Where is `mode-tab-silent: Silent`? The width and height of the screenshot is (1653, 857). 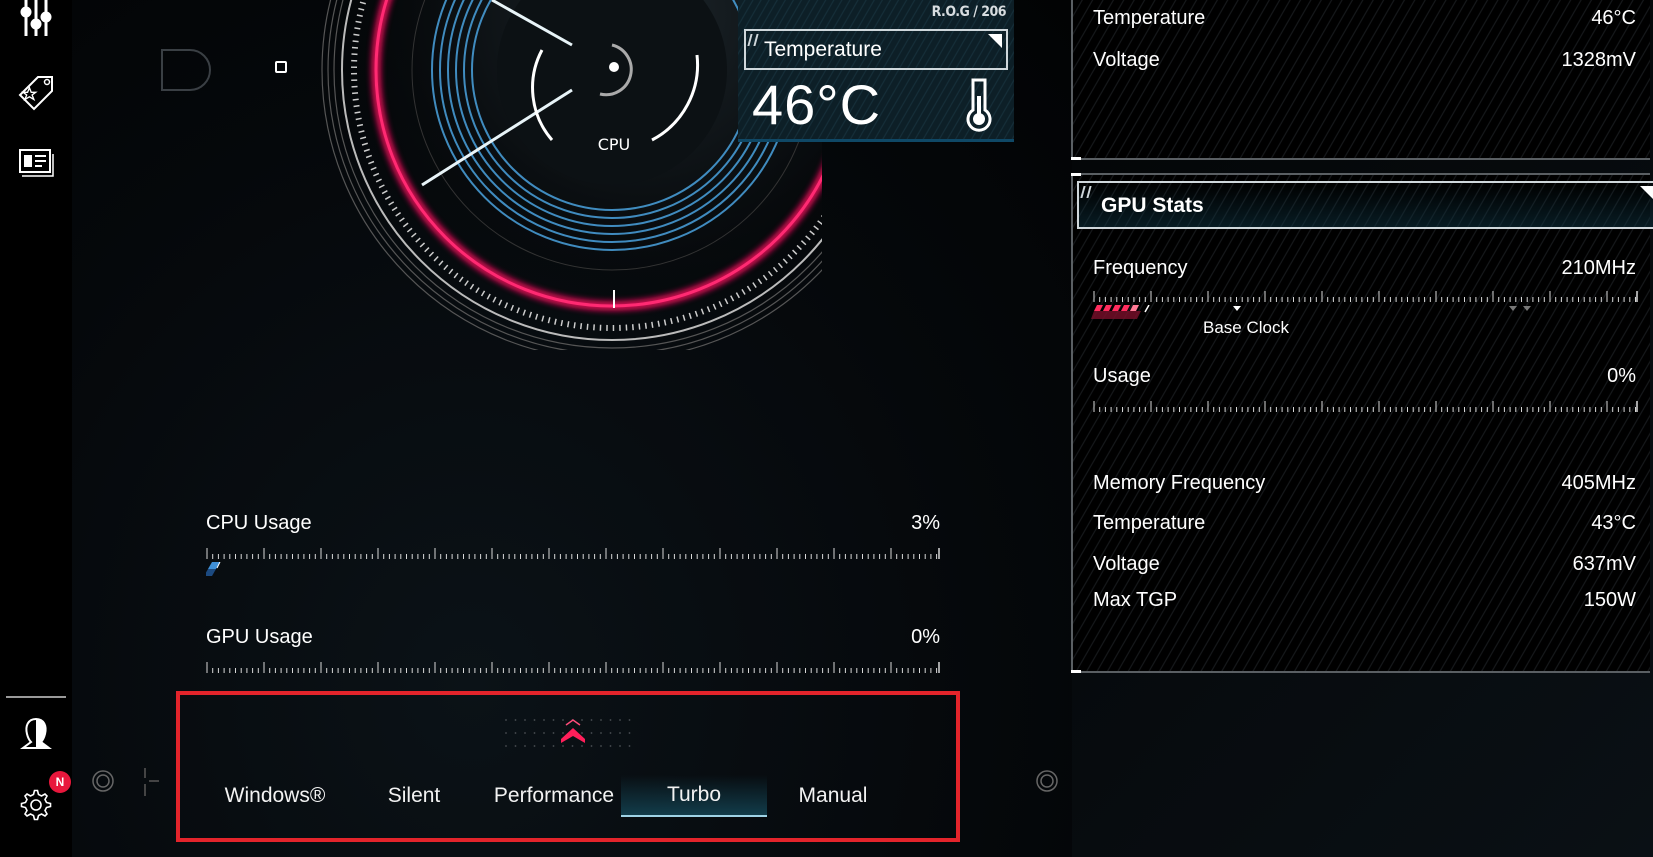
mode-tab-silent: Silent is located at coordinates (414, 796).